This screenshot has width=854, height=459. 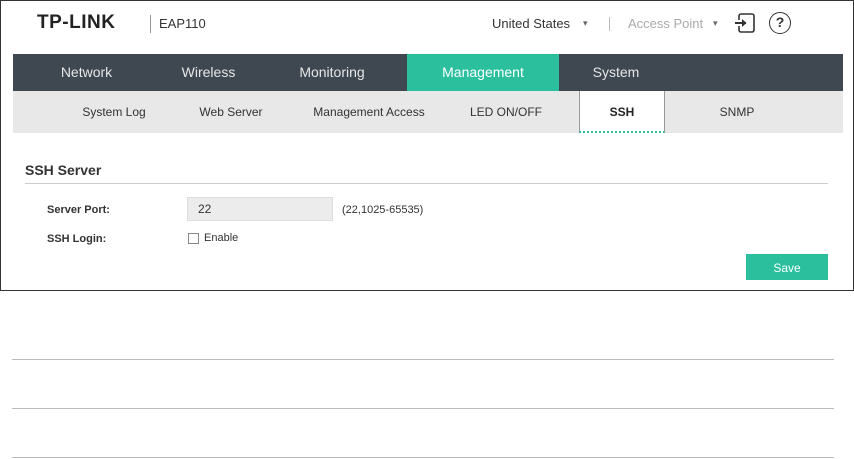 What do you see at coordinates (609, 24) in the screenshot?
I see `header-divider` at bounding box center [609, 24].